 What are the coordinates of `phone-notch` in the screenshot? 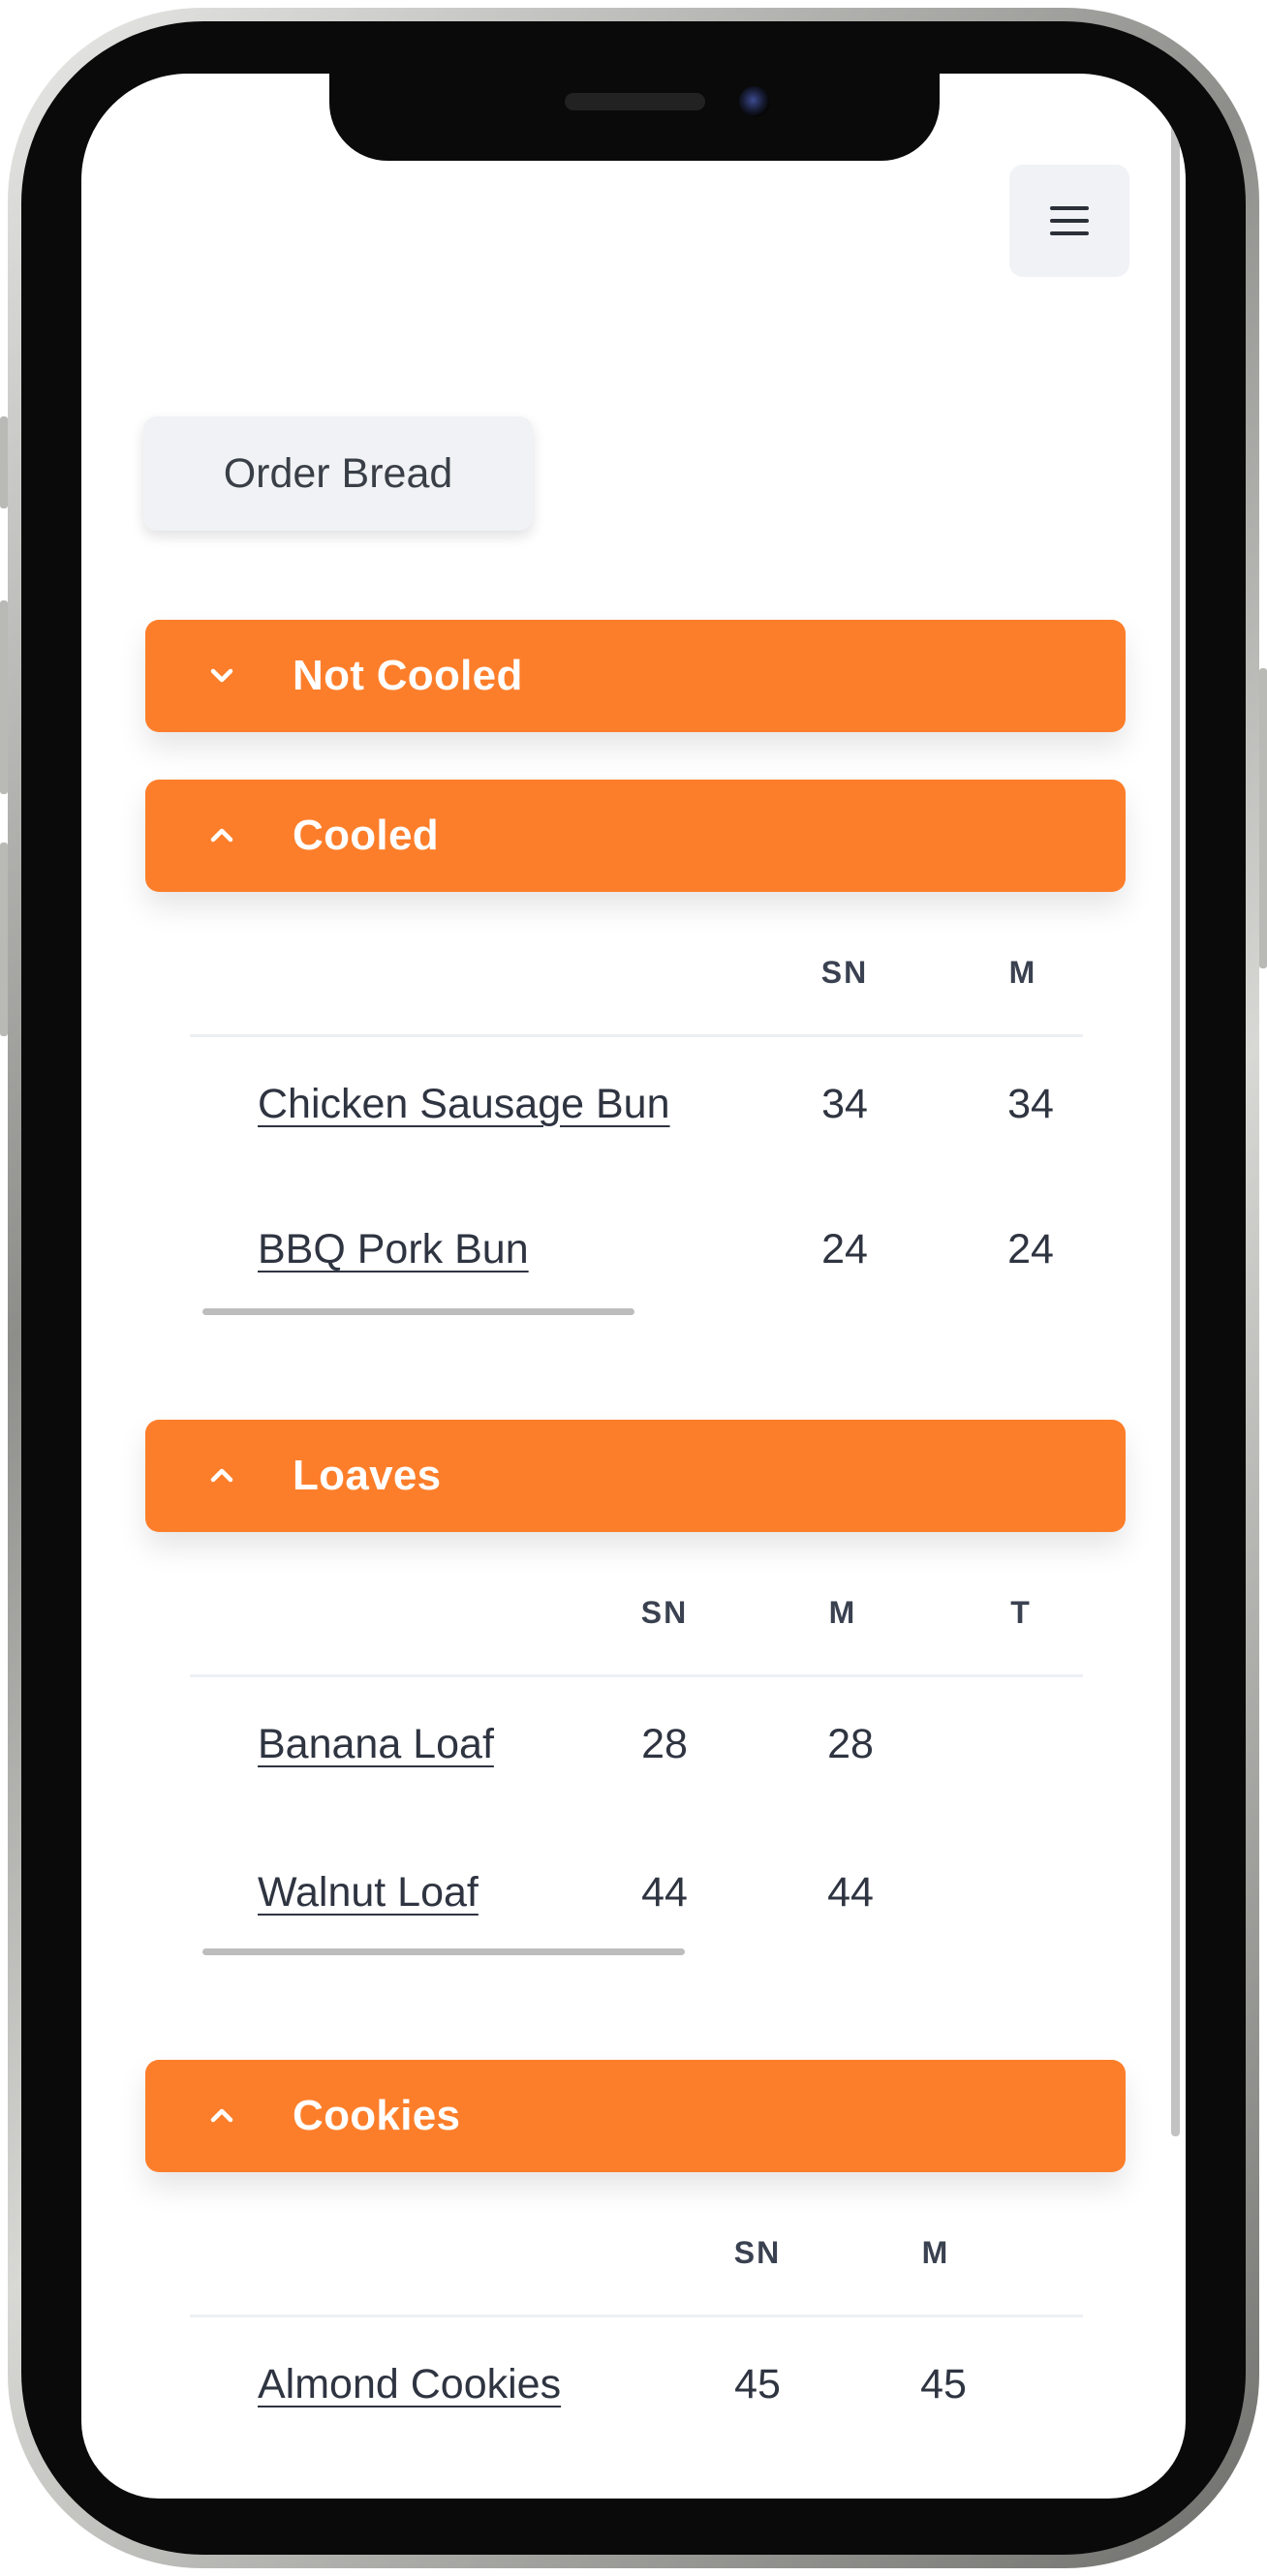 It's located at (634, 117).